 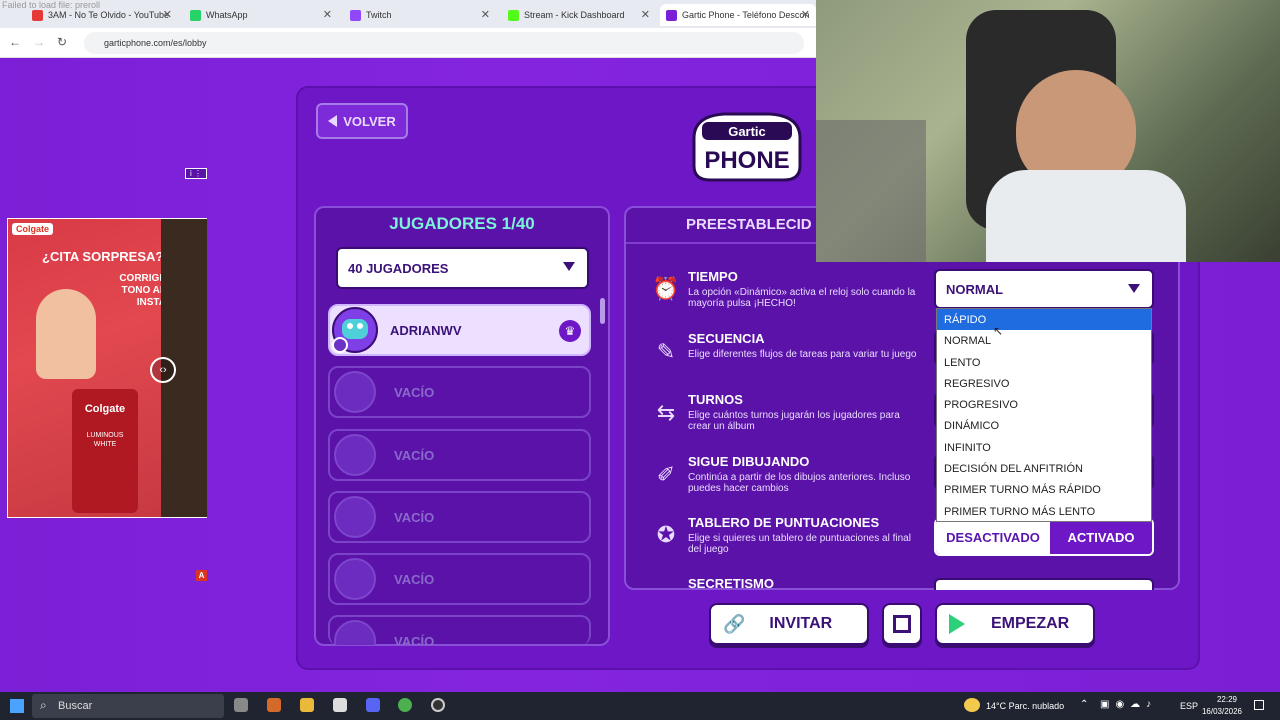 What do you see at coordinates (789, 624) in the screenshot?
I see `invite-button: 🔗 INVITAR` at bounding box center [789, 624].